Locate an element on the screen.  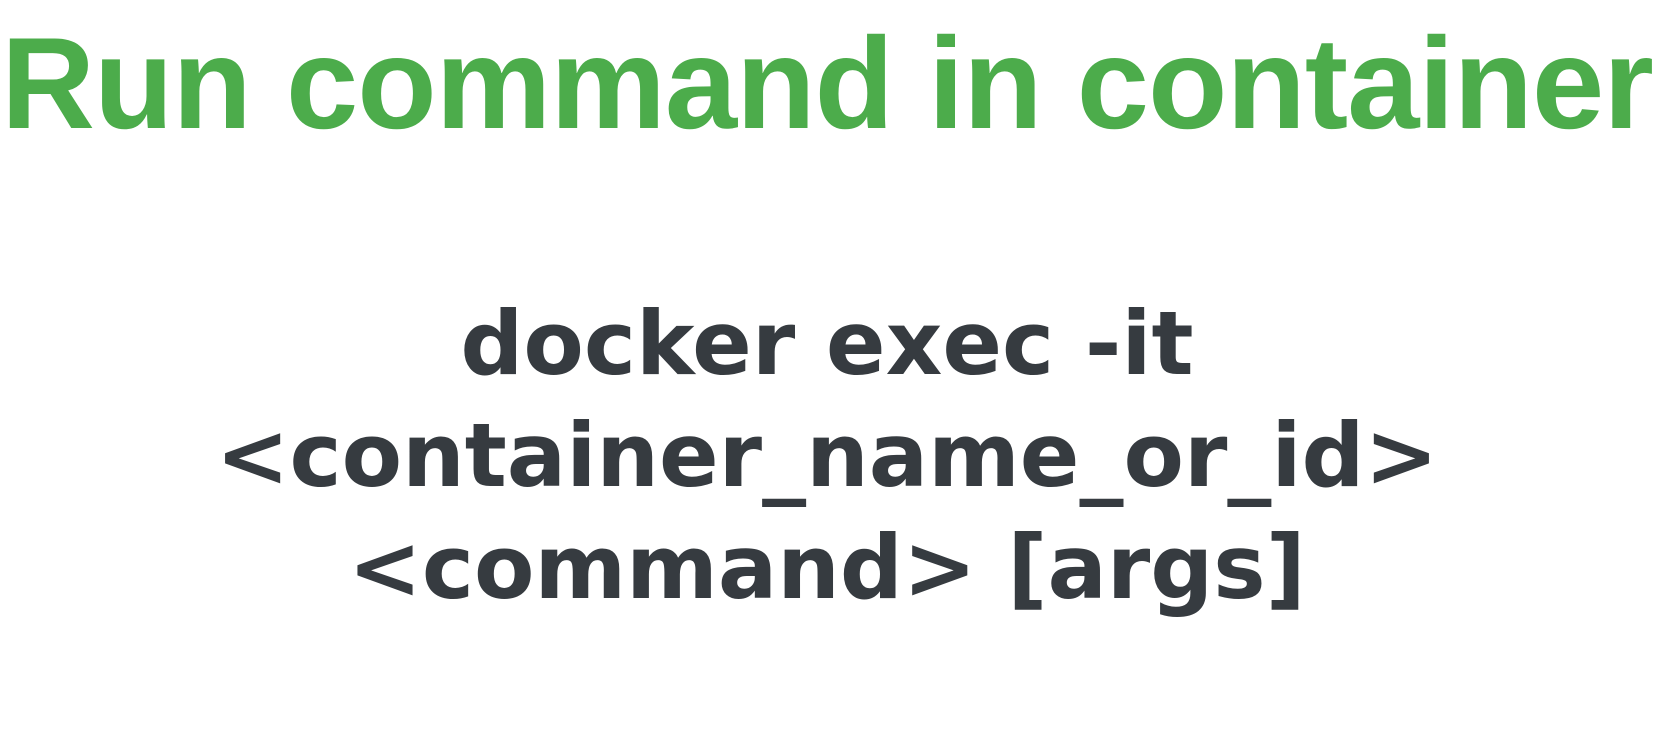
command-line-2: <container_name_or_id> is located at coordinates (827, 455).